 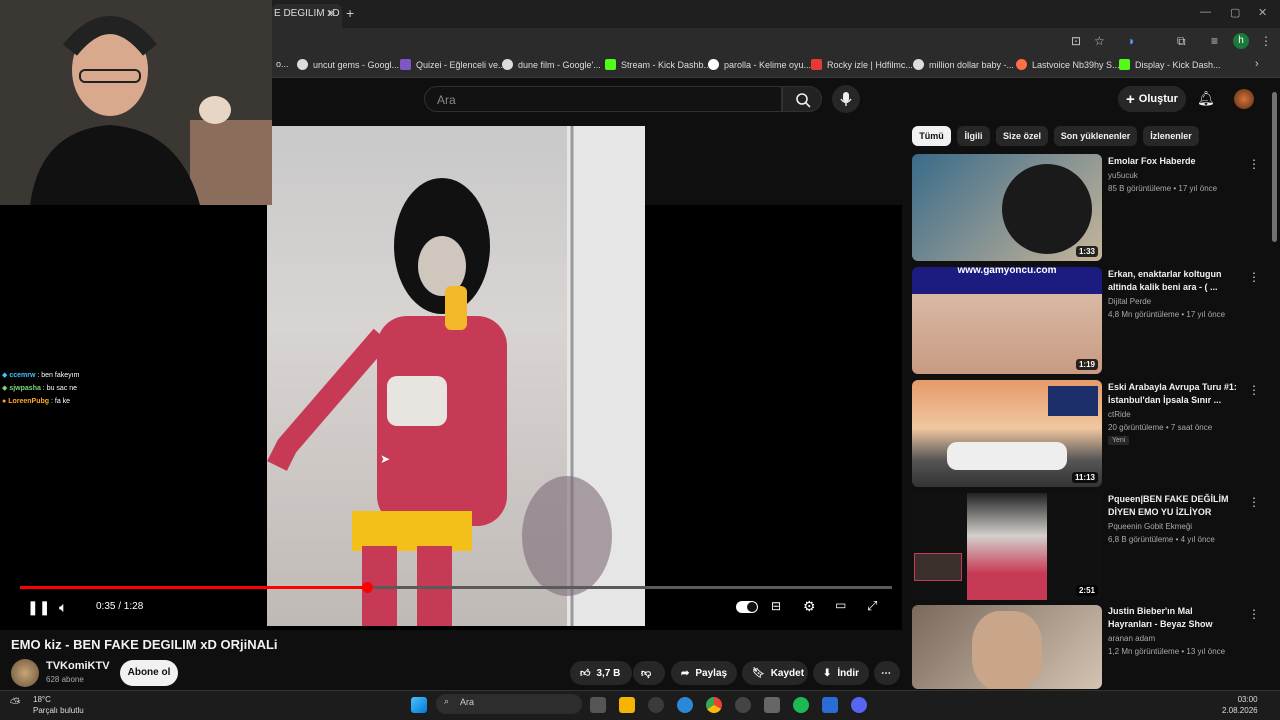 I want to click on filter-chip-watched: İzlenenler, so click(x=1171, y=136).